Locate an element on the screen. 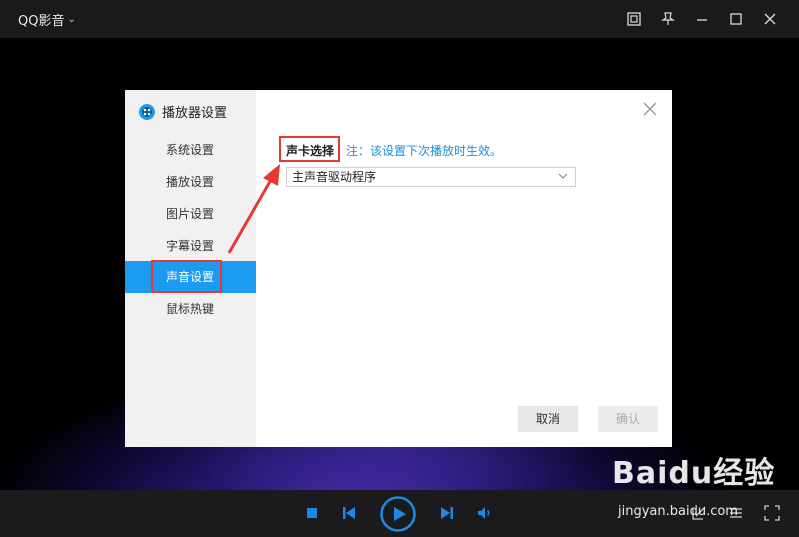  previous-icon is located at coordinates (349, 513).